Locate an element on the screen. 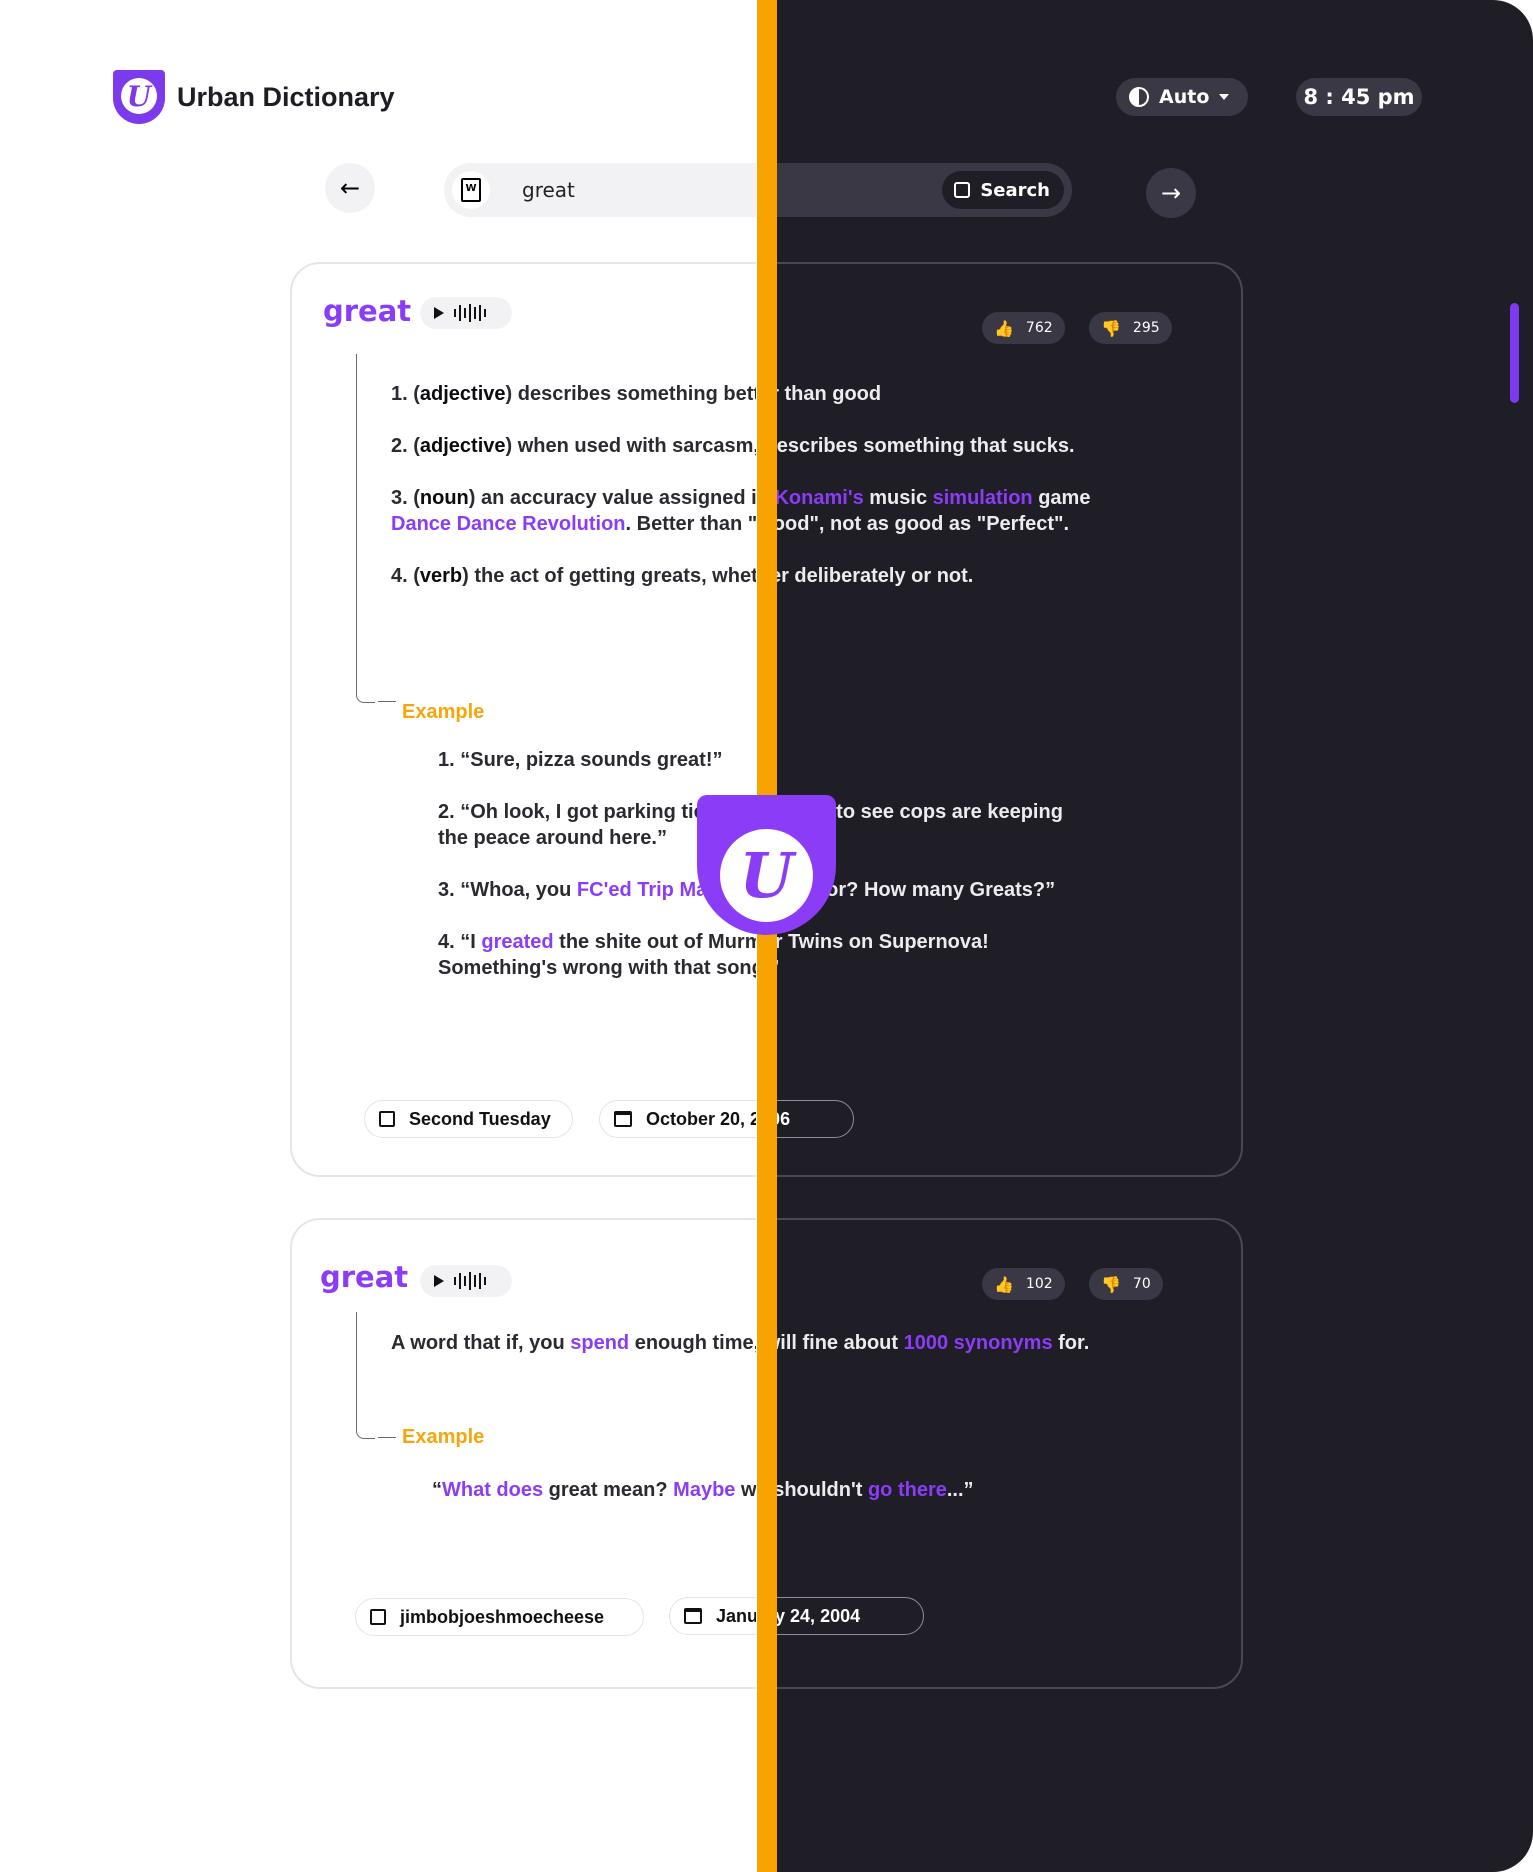 The width and height of the screenshot is (1533, 1872). upvote-button: 👍 102 is located at coordinates (1023, 1284).